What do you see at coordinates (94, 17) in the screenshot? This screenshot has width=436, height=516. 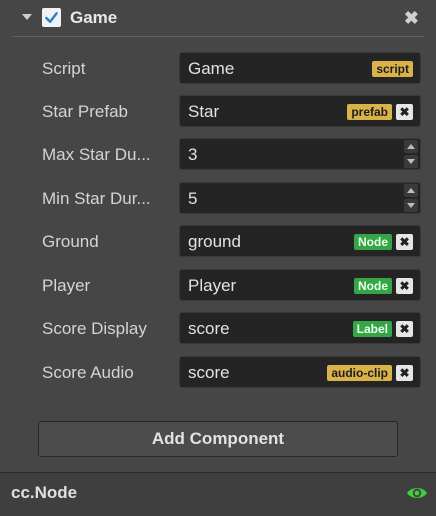 I see `component-title: Game` at bounding box center [94, 17].